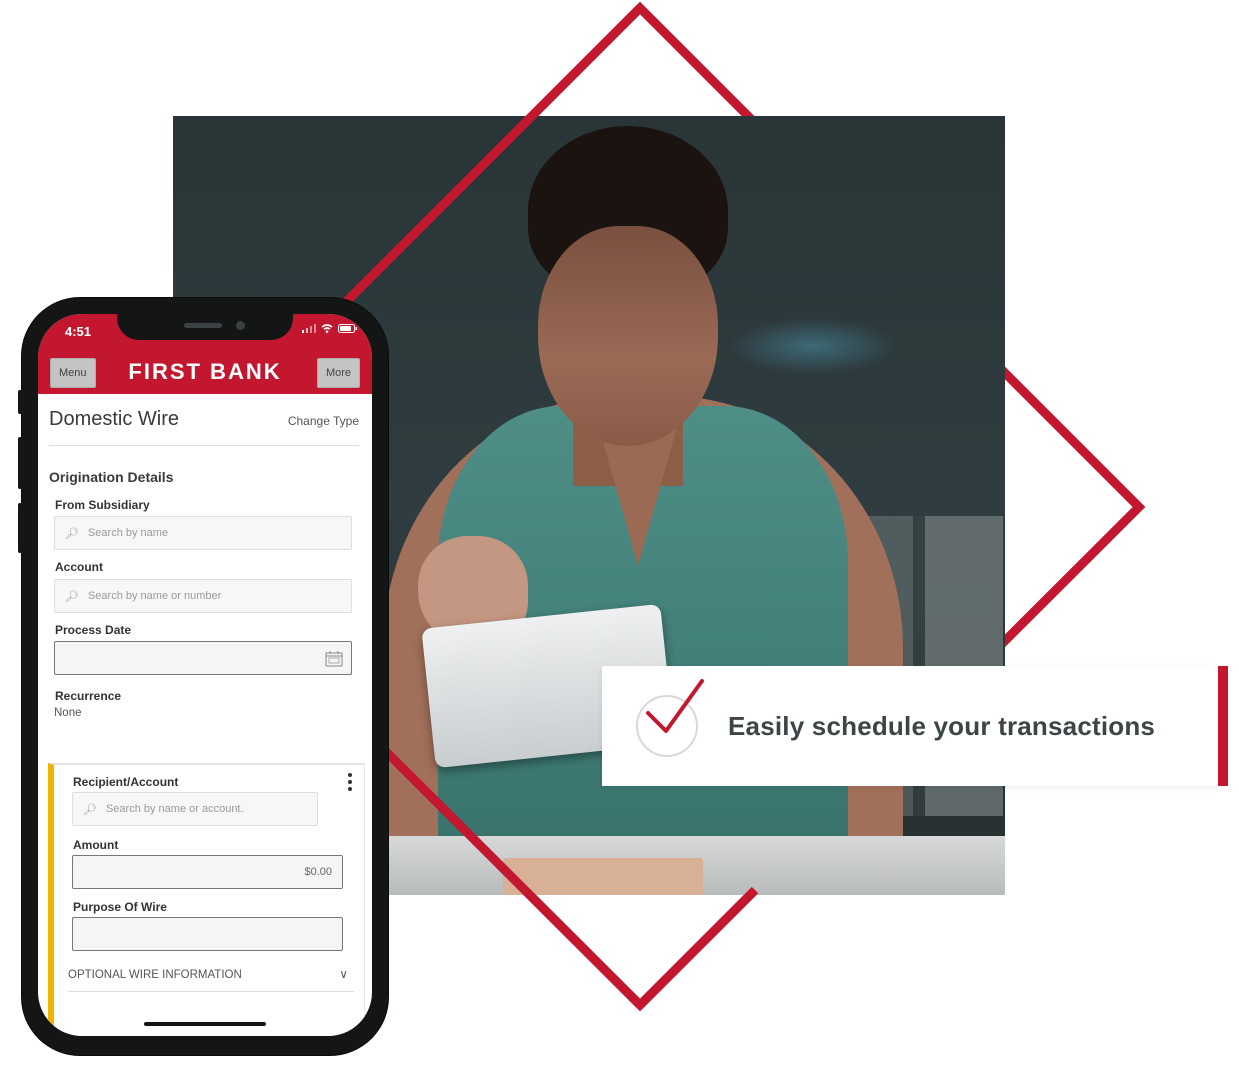 Image resolution: width=1239 pixels, height=1076 pixels. I want to click on more-options-icon, so click(350, 783).